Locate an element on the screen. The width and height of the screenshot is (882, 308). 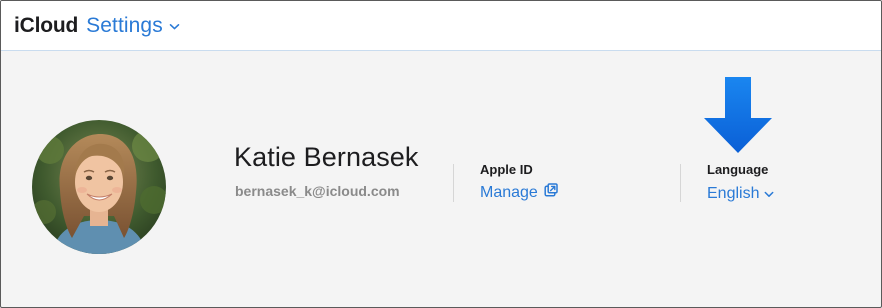
app-switcher-menu: Settings is located at coordinates (133, 26).